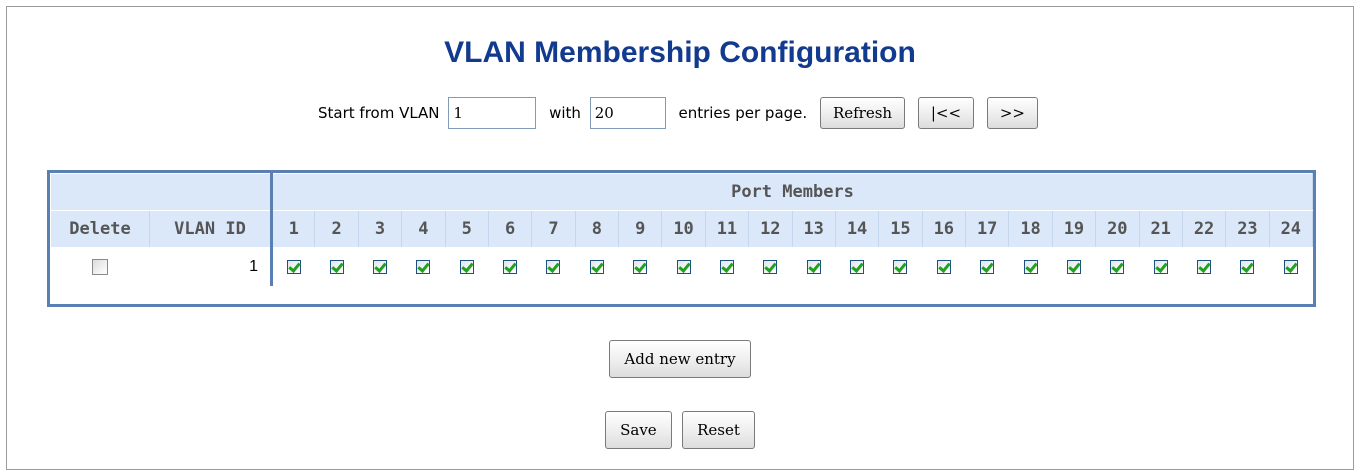  I want to click on next-page-button: >>, so click(1012, 113).